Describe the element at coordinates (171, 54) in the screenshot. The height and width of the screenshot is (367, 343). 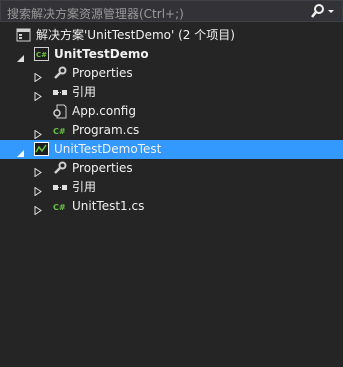
I see `tree-row-project: C# UnitTestDemo` at that location.